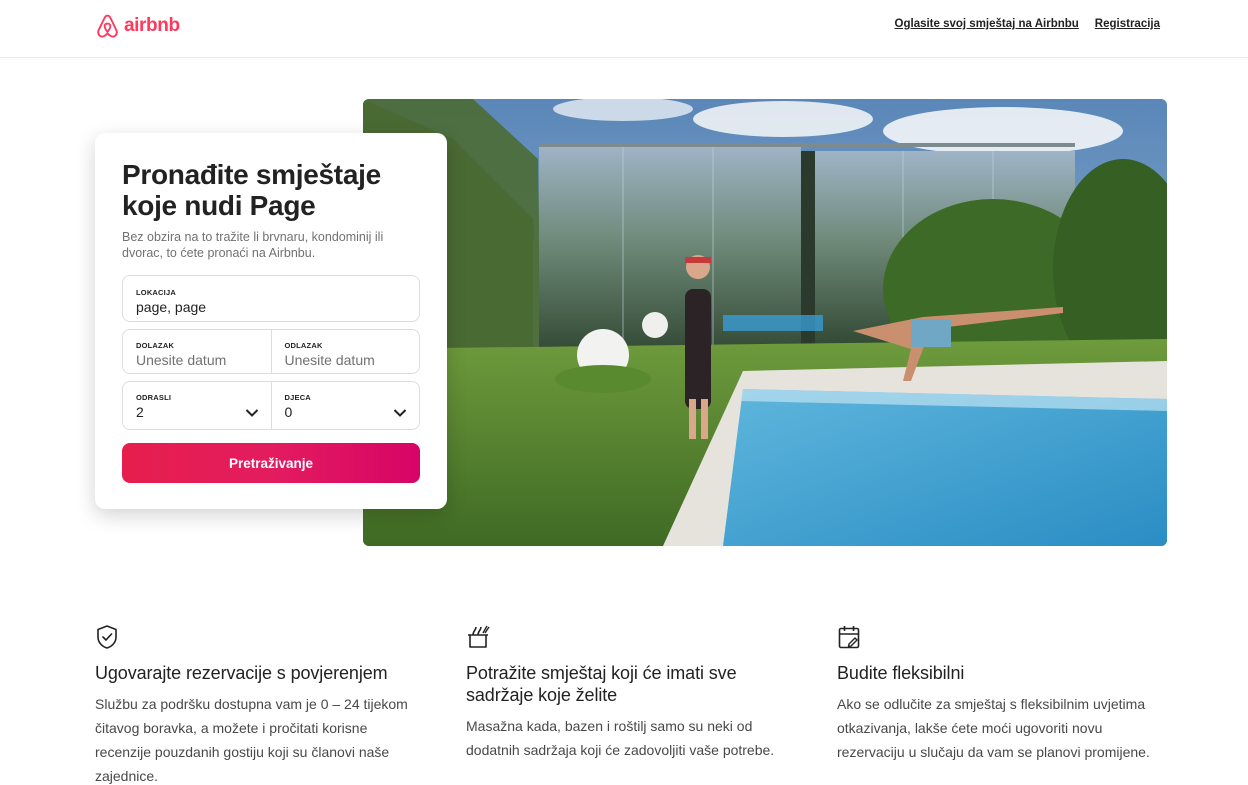 This screenshot has width=1248, height=785. What do you see at coordinates (251, 190) in the screenshot?
I see `search-card-title: Pronađite smještaje koje nudi Page` at bounding box center [251, 190].